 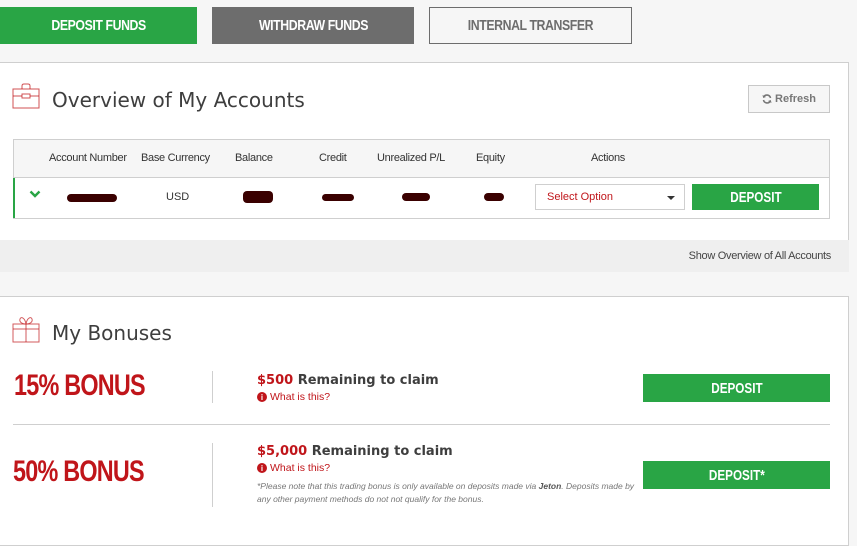 I want to click on column-header: Account Number, so click(x=88, y=158).